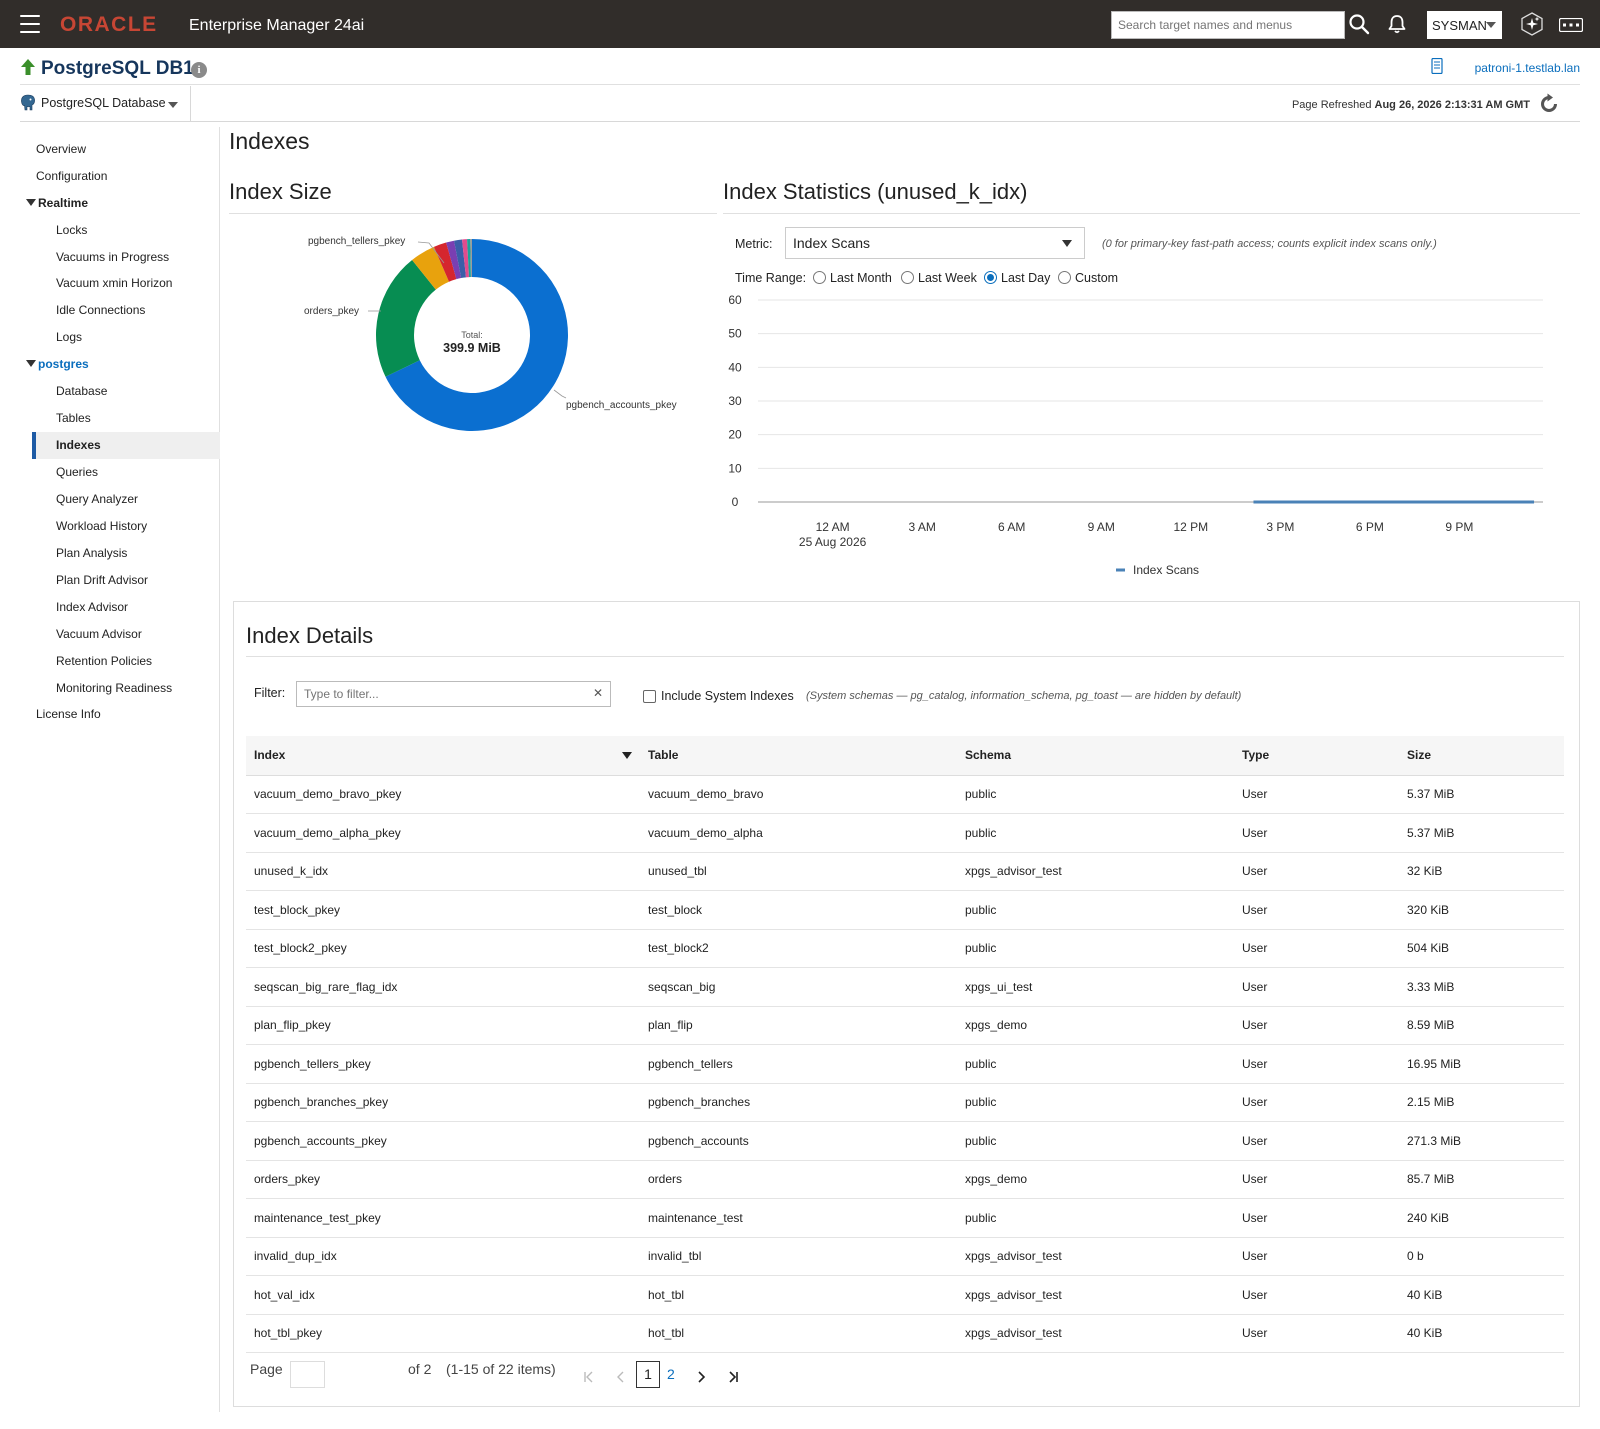  What do you see at coordinates (819, 277) in the screenshot?
I see `time-range-radio-last-month` at bounding box center [819, 277].